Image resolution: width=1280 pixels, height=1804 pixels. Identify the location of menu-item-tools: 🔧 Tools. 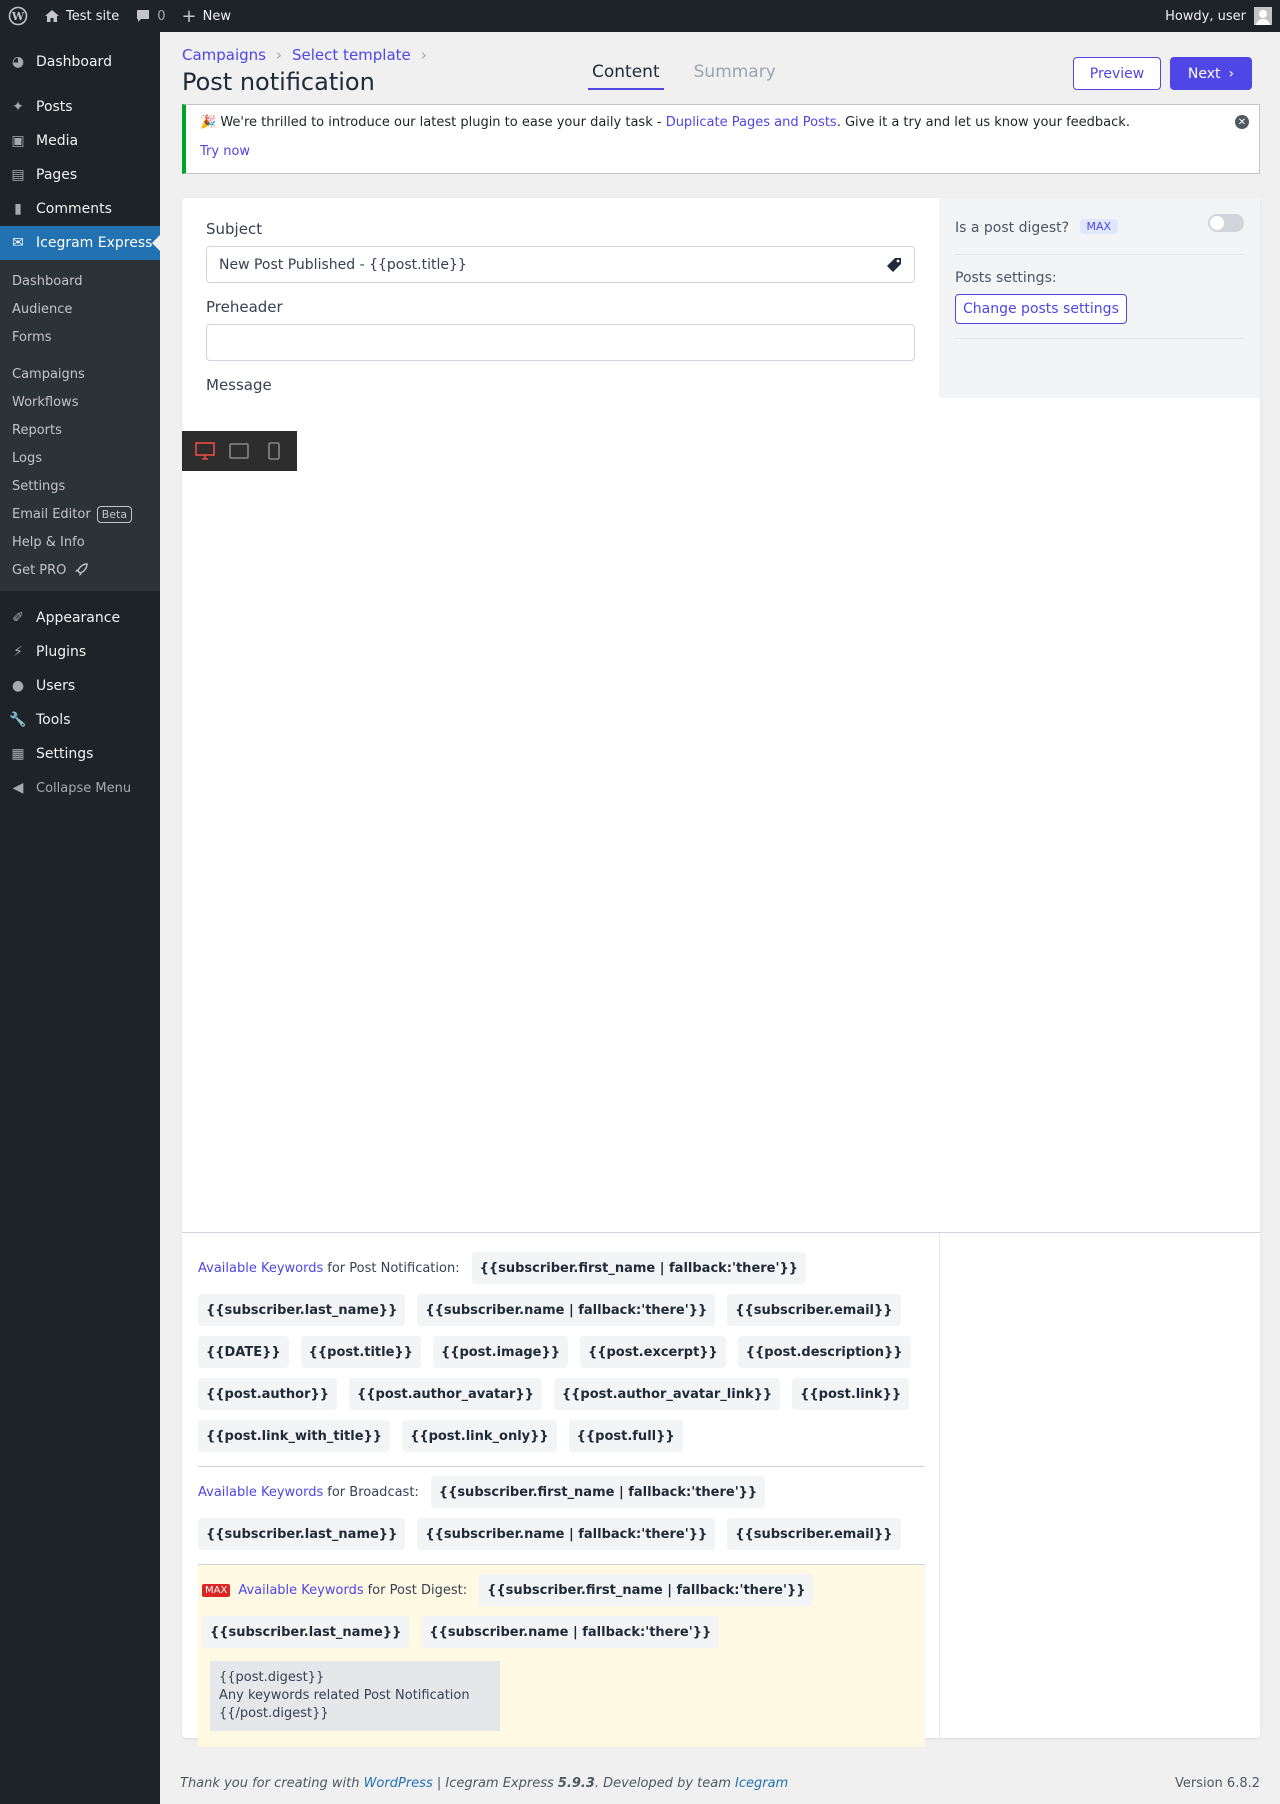
(80, 720).